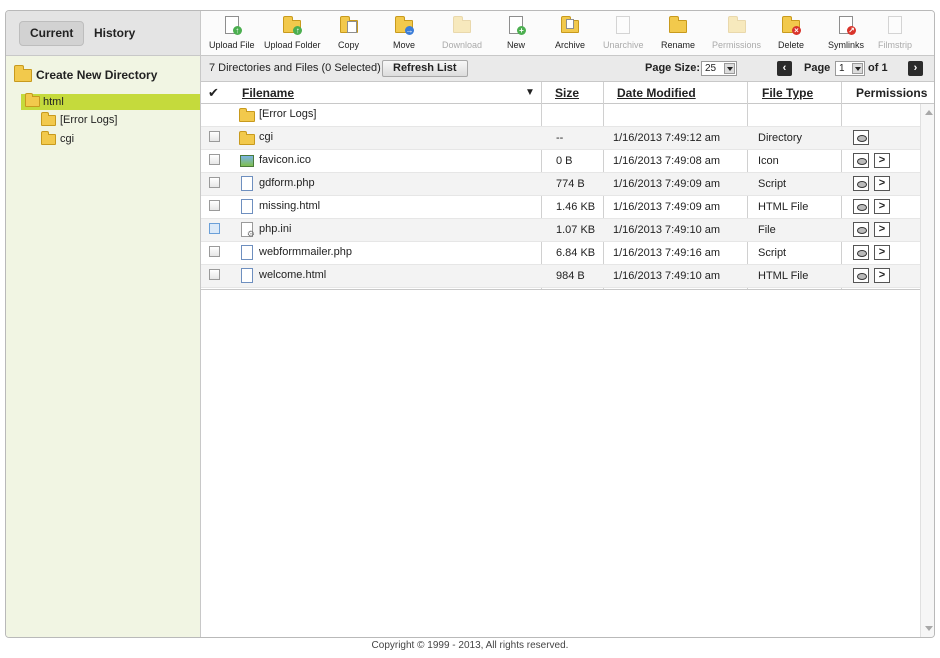 The width and height of the screenshot is (940, 658). I want to click on move-button: → Move, so click(404, 32).